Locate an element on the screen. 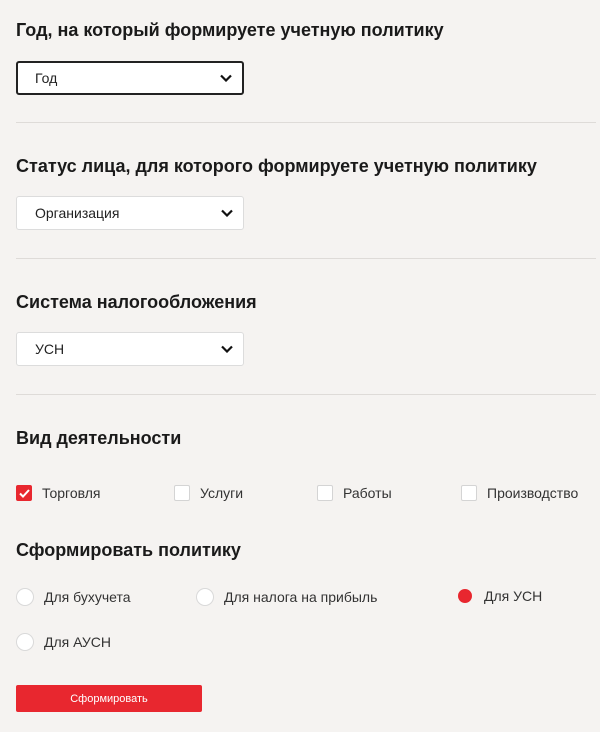  radio-label: Для УСН is located at coordinates (513, 596).